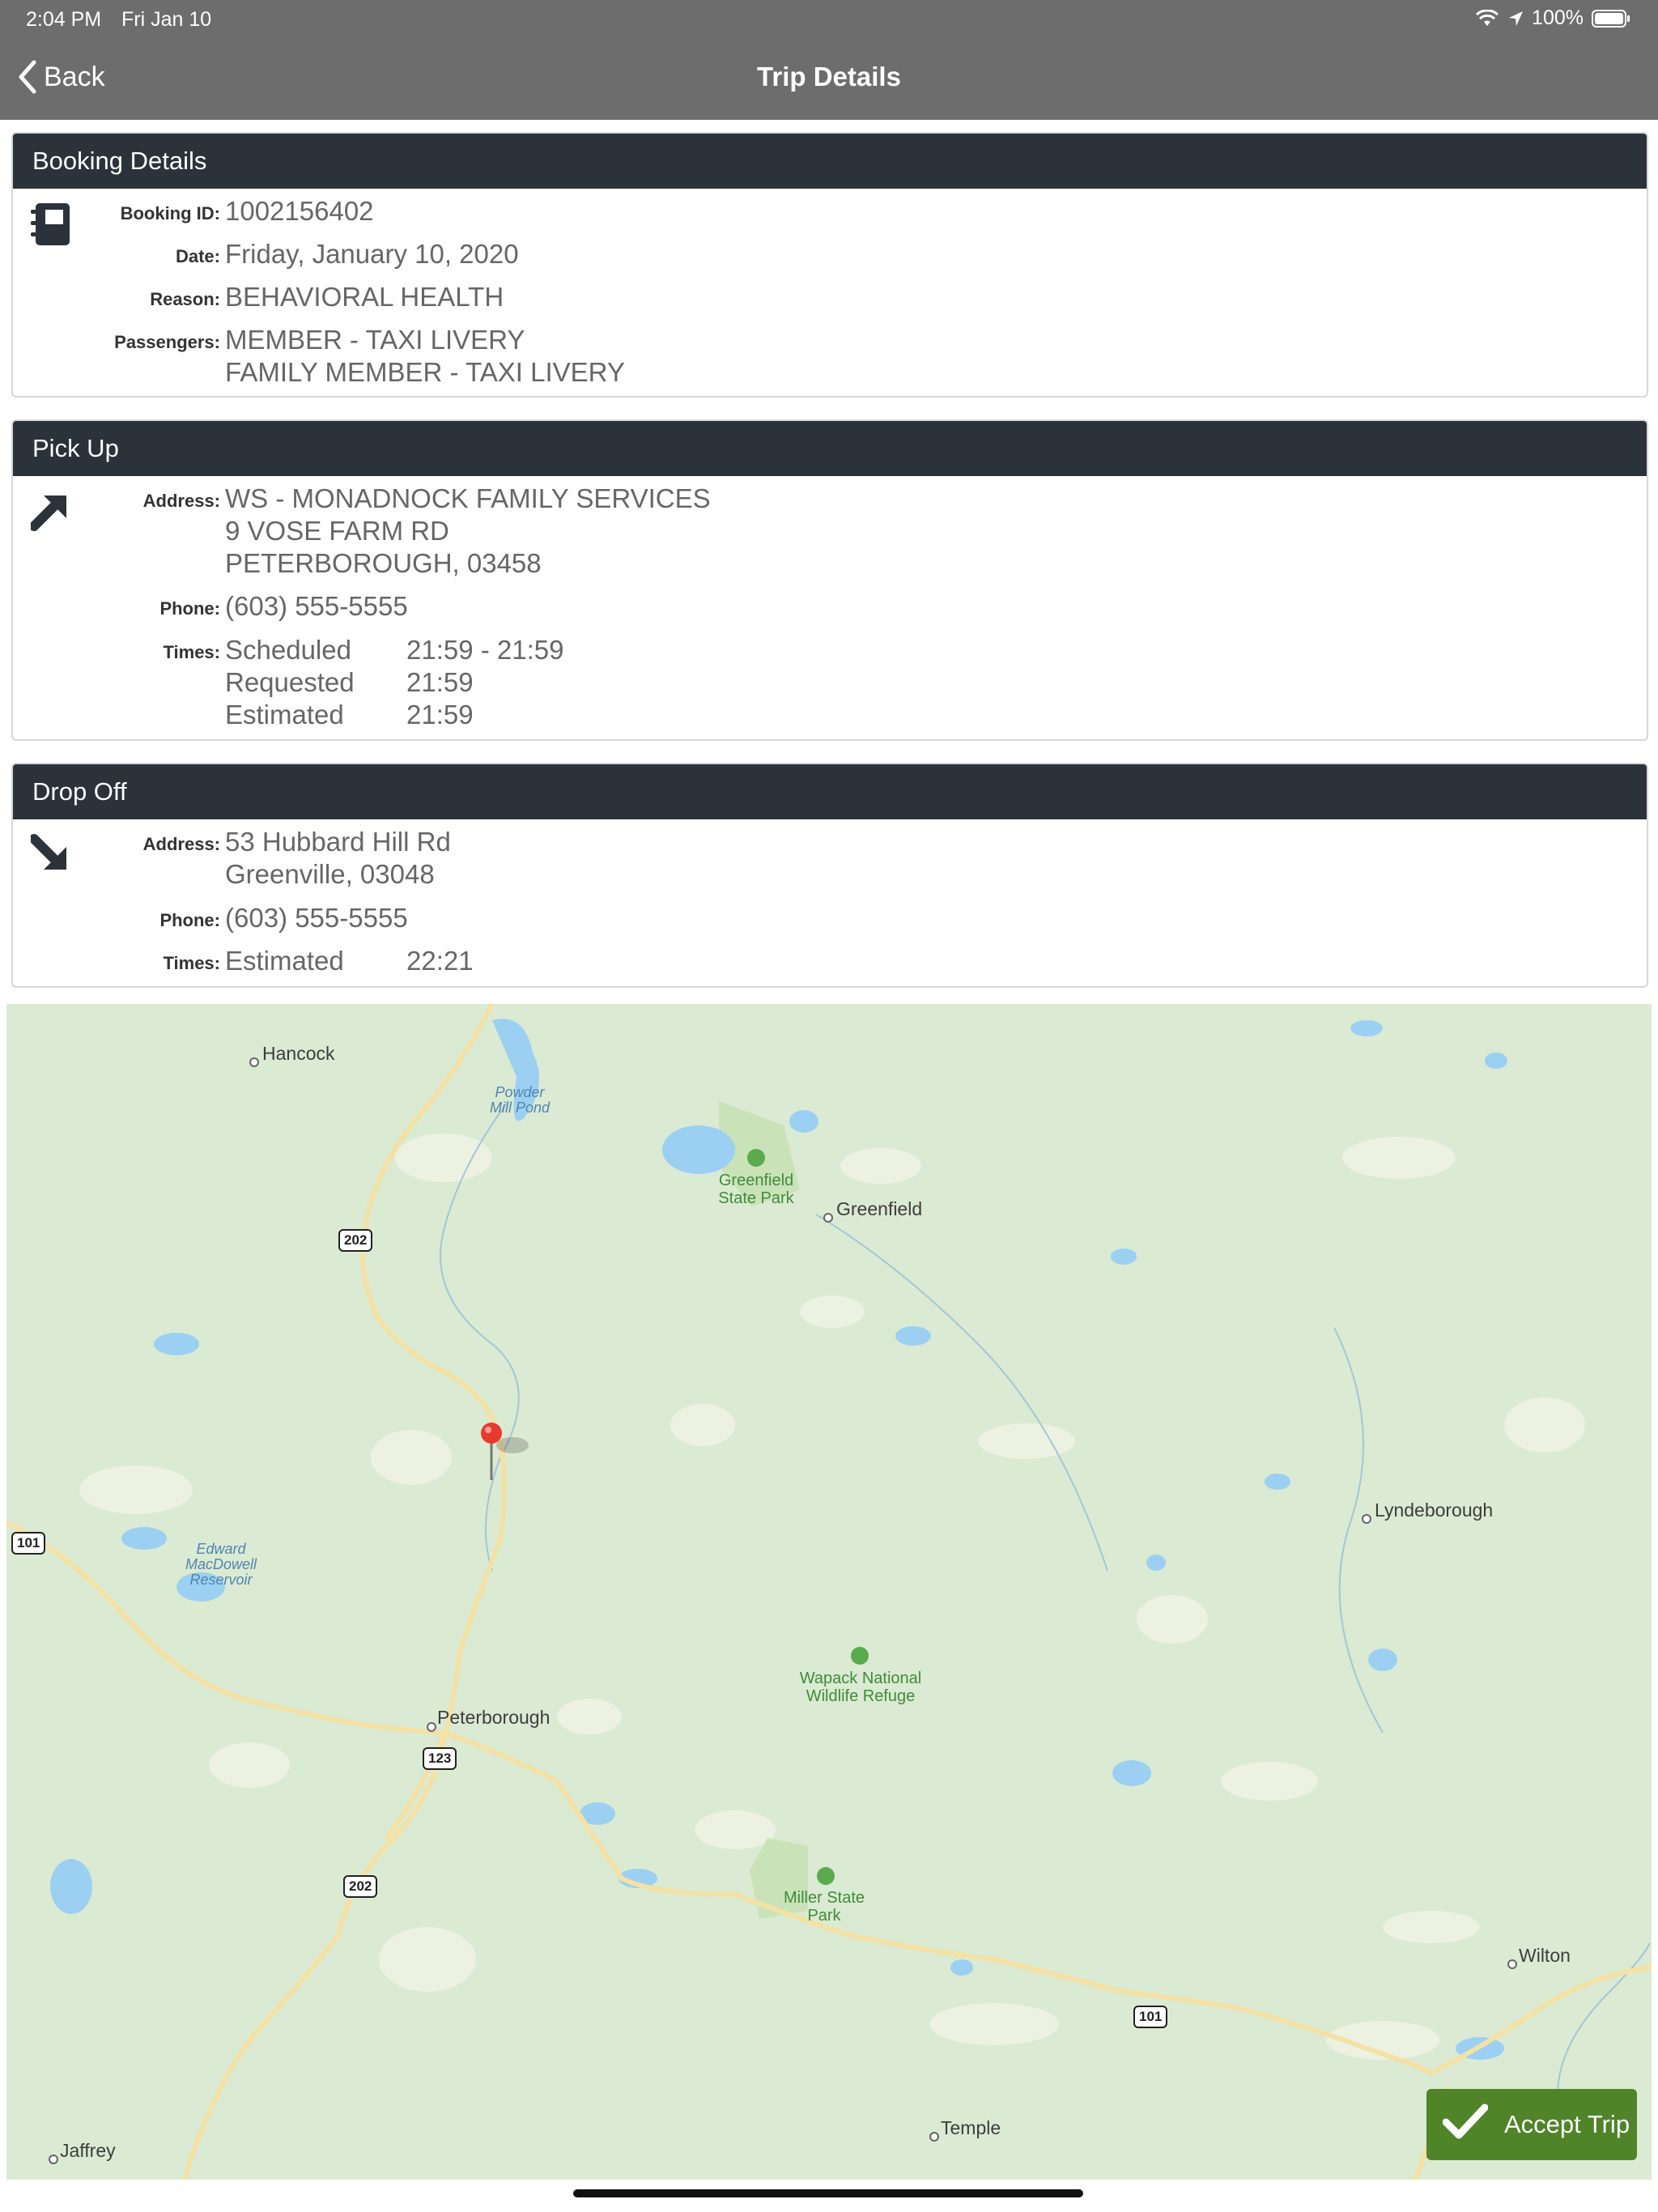 This screenshot has width=1658, height=2212. I want to click on map-town-label: Hancock, so click(298, 1053).